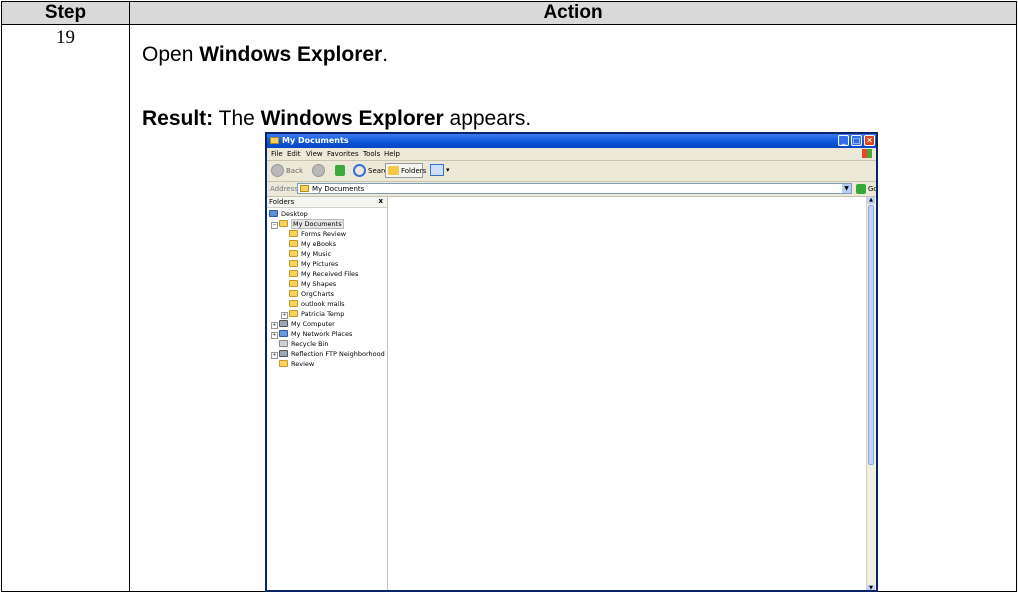 The height and width of the screenshot is (592, 1018). Describe the element at coordinates (327, 202) in the screenshot. I see `folders-pane-header: Folders x` at that location.